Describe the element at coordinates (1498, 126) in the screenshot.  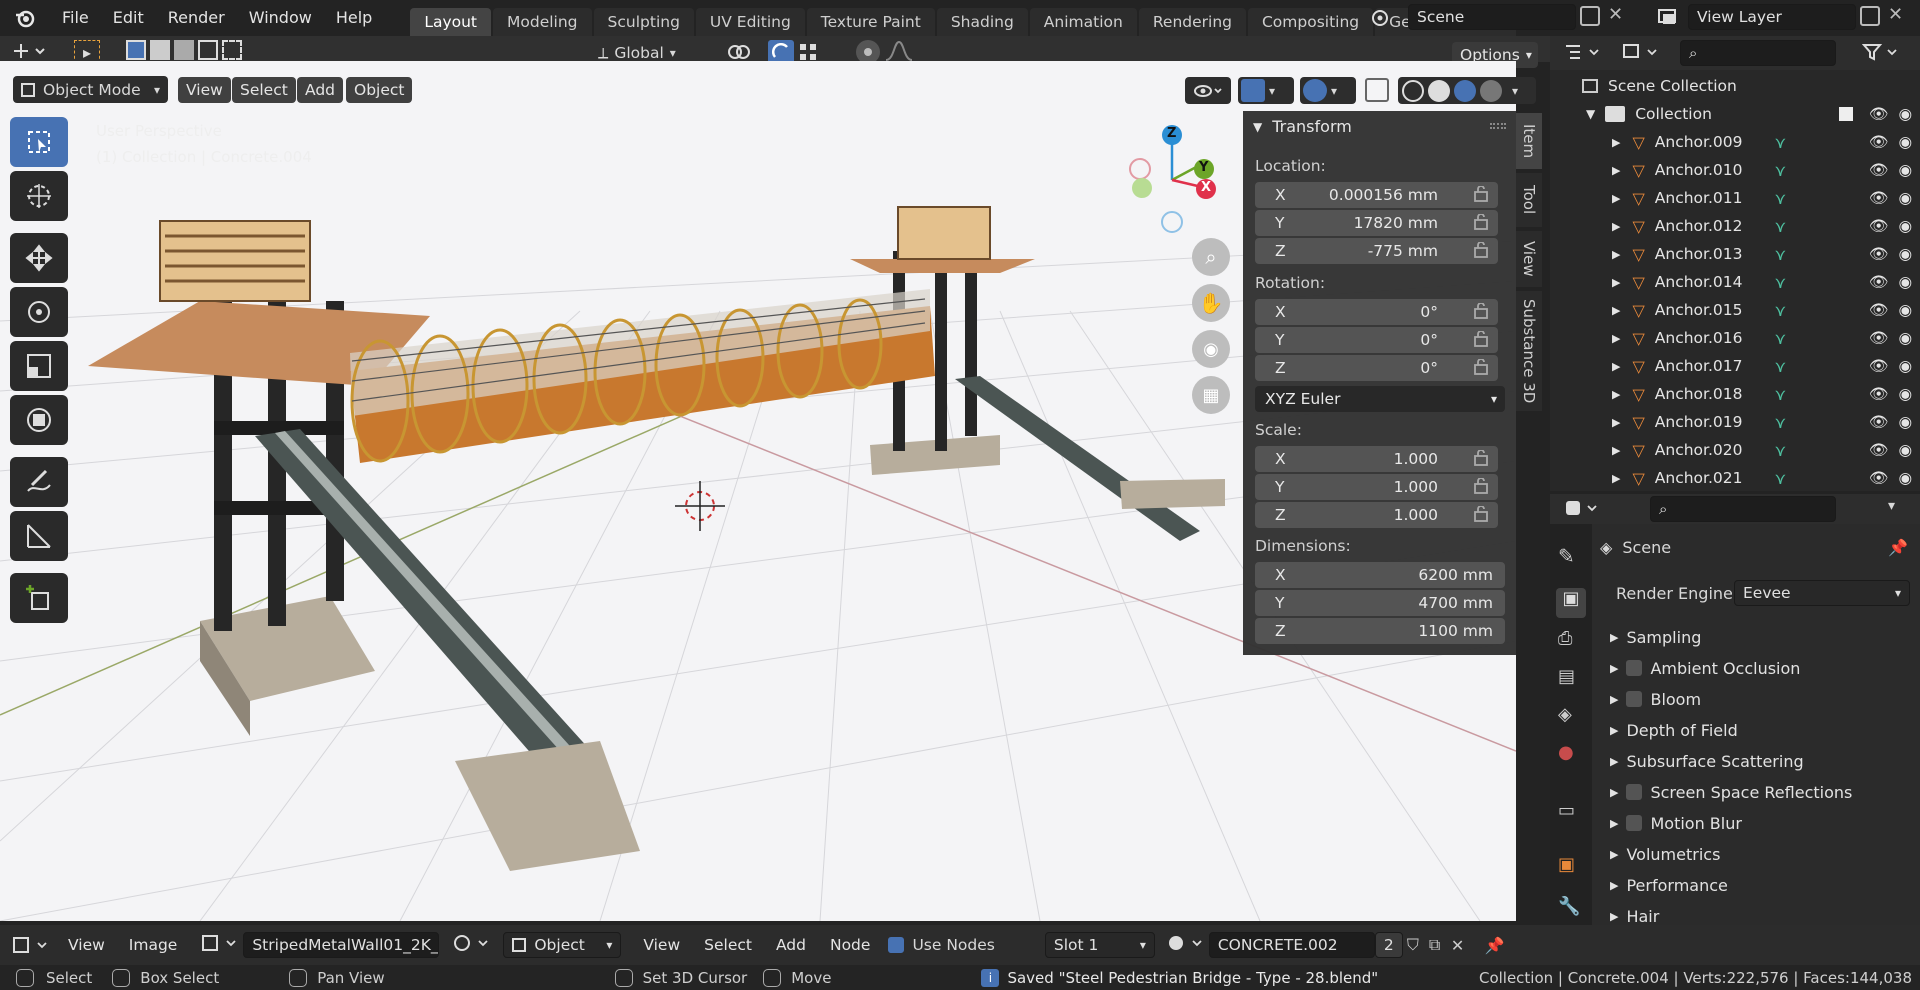
I see `drag-handle-icon` at that location.